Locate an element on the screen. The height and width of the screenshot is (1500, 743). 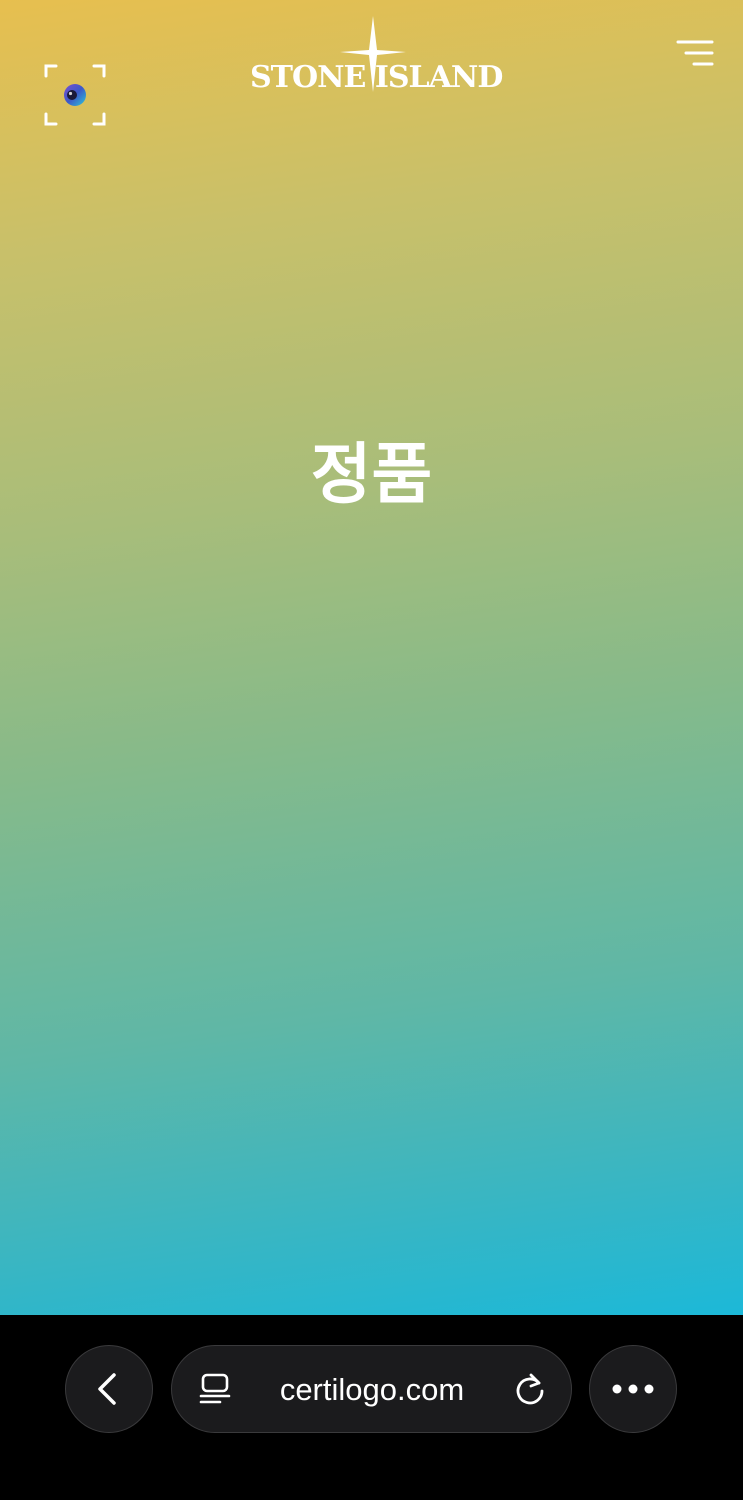
more-button is located at coordinates (633, 1389).